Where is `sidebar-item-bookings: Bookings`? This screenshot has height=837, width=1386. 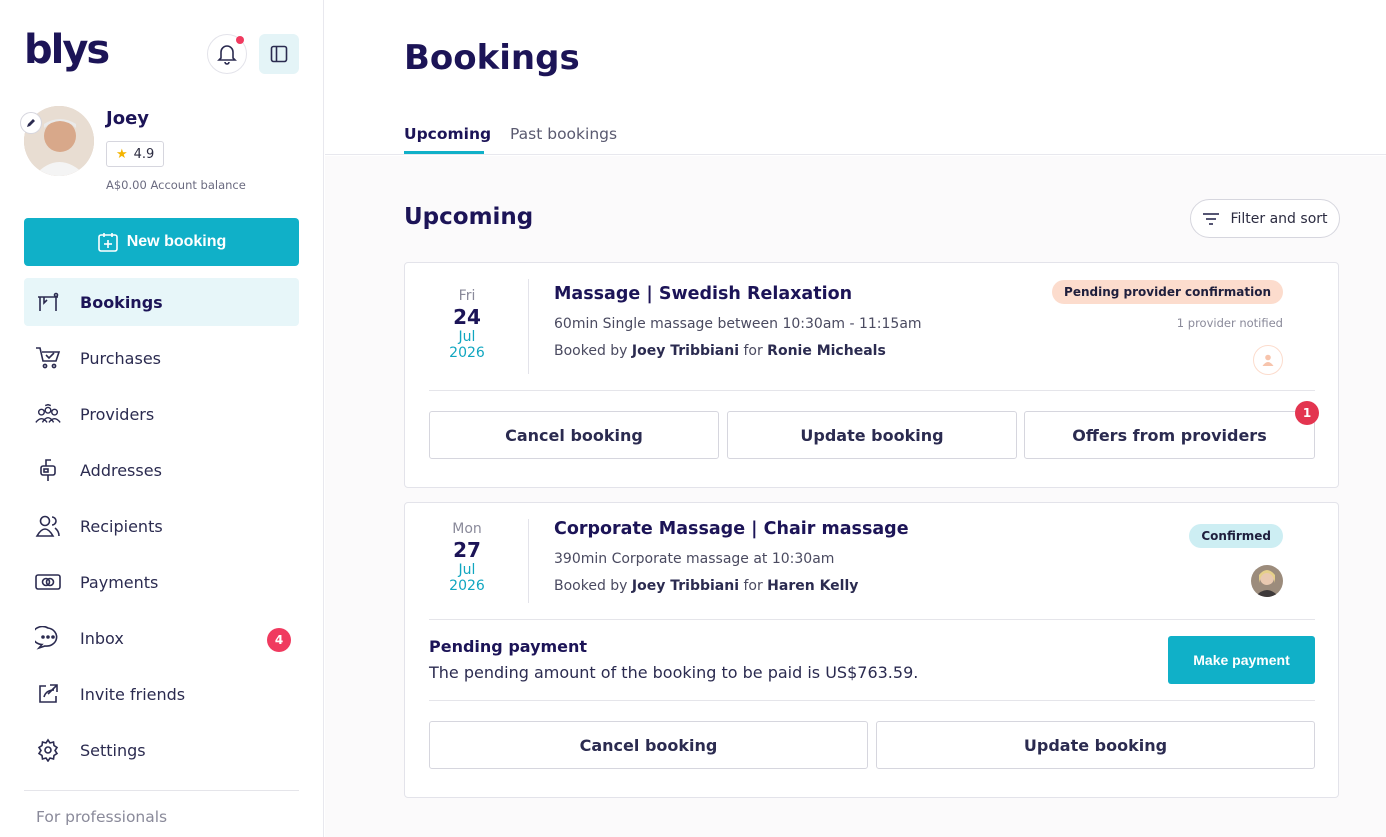
sidebar-item-bookings: Bookings is located at coordinates (161, 302).